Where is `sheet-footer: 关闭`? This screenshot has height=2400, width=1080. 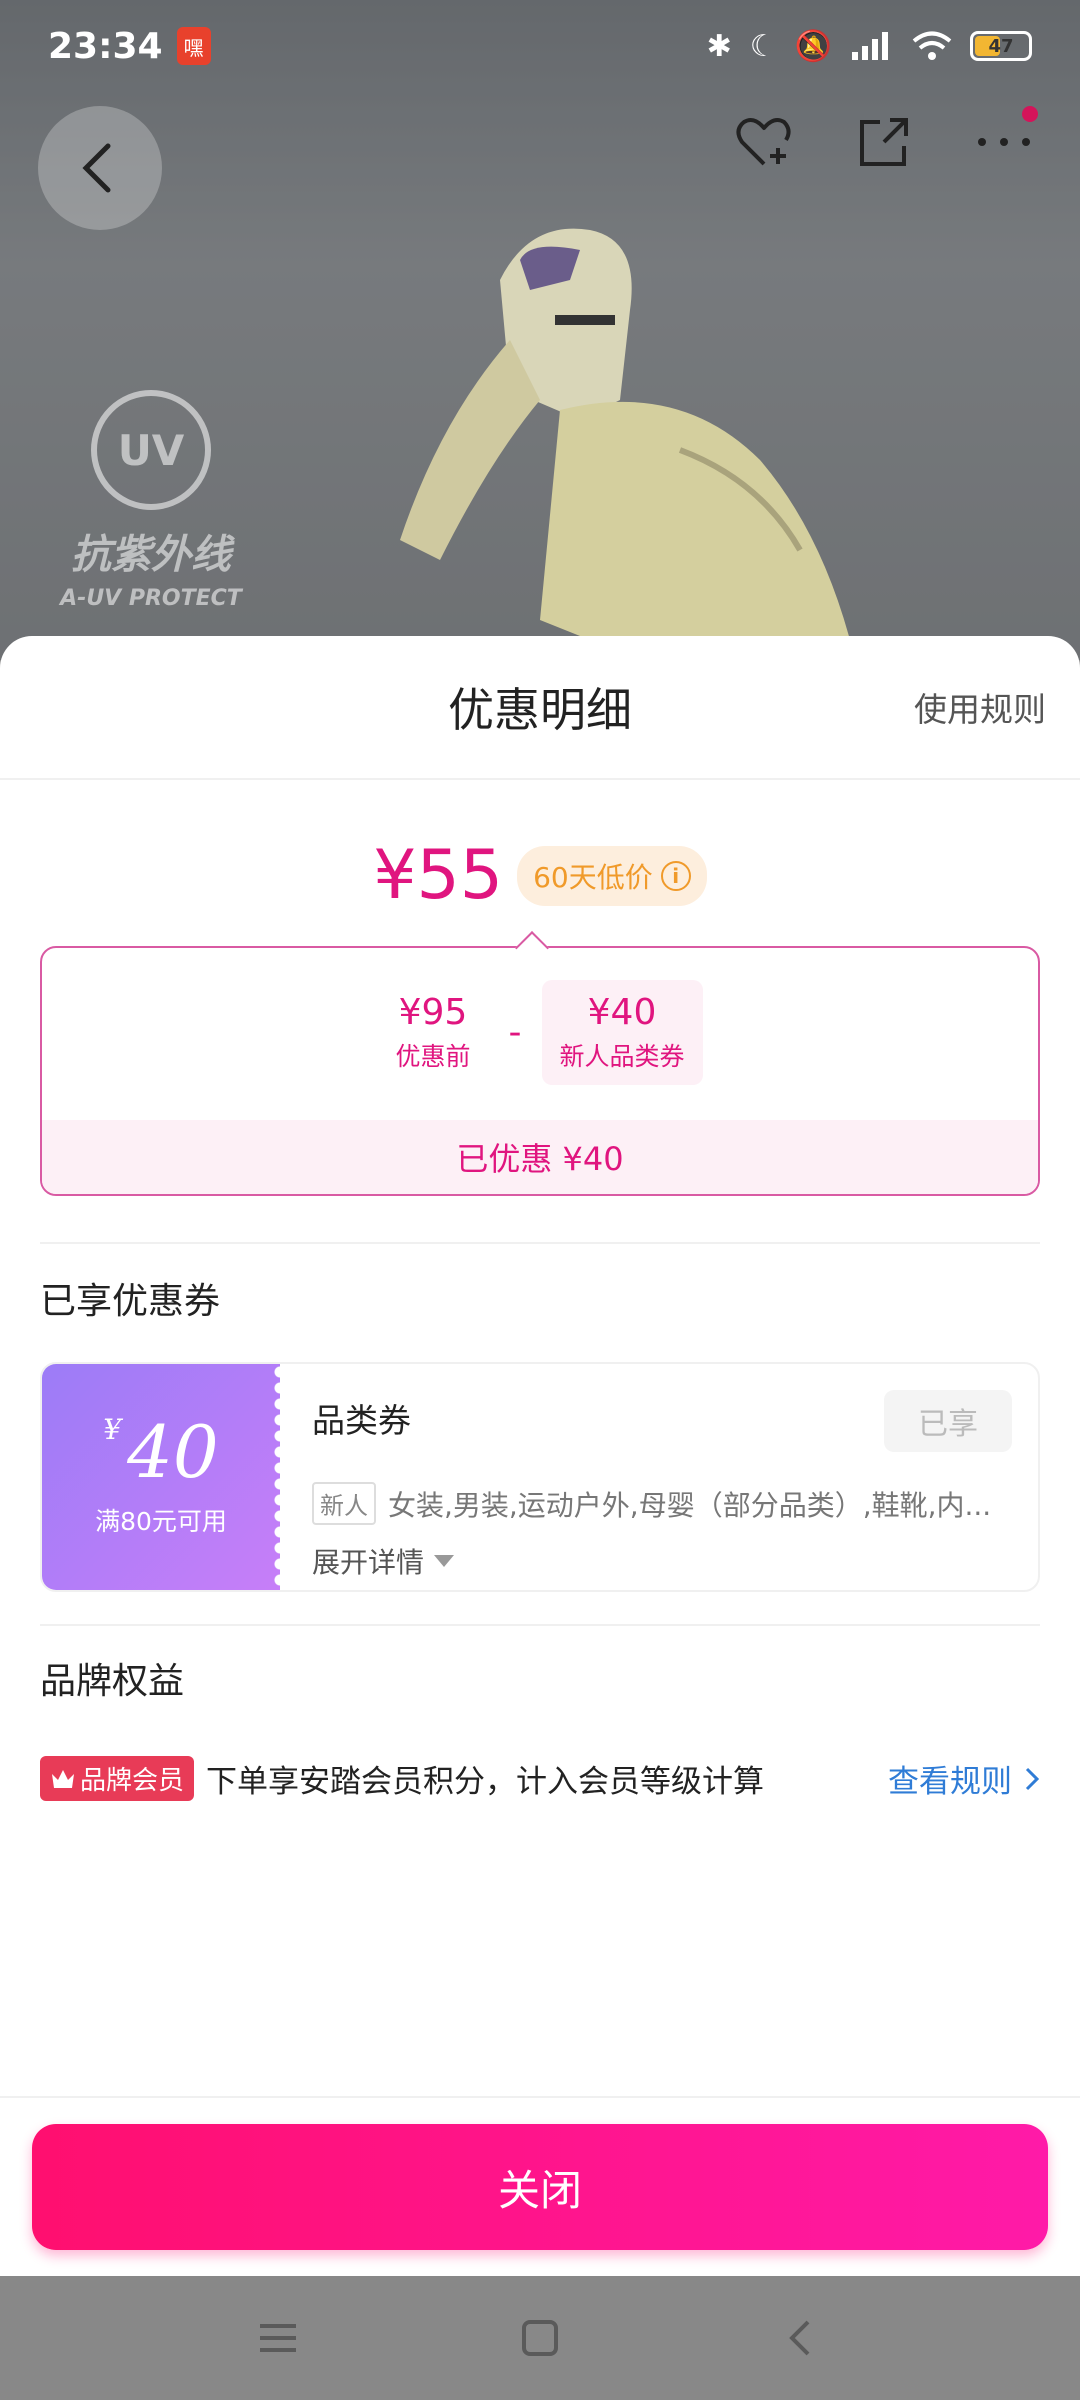 sheet-footer: 关闭 is located at coordinates (540, 2186).